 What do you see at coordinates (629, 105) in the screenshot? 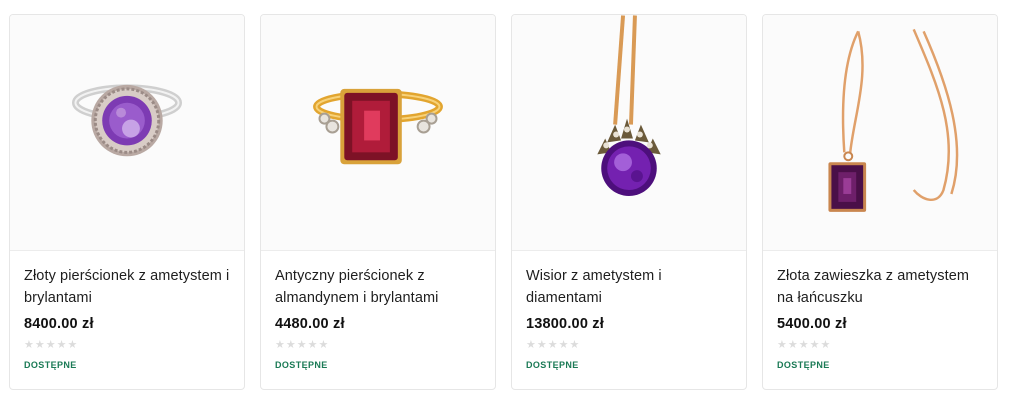
I see `amethyst-pendant-icon` at bounding box center [629, 105].